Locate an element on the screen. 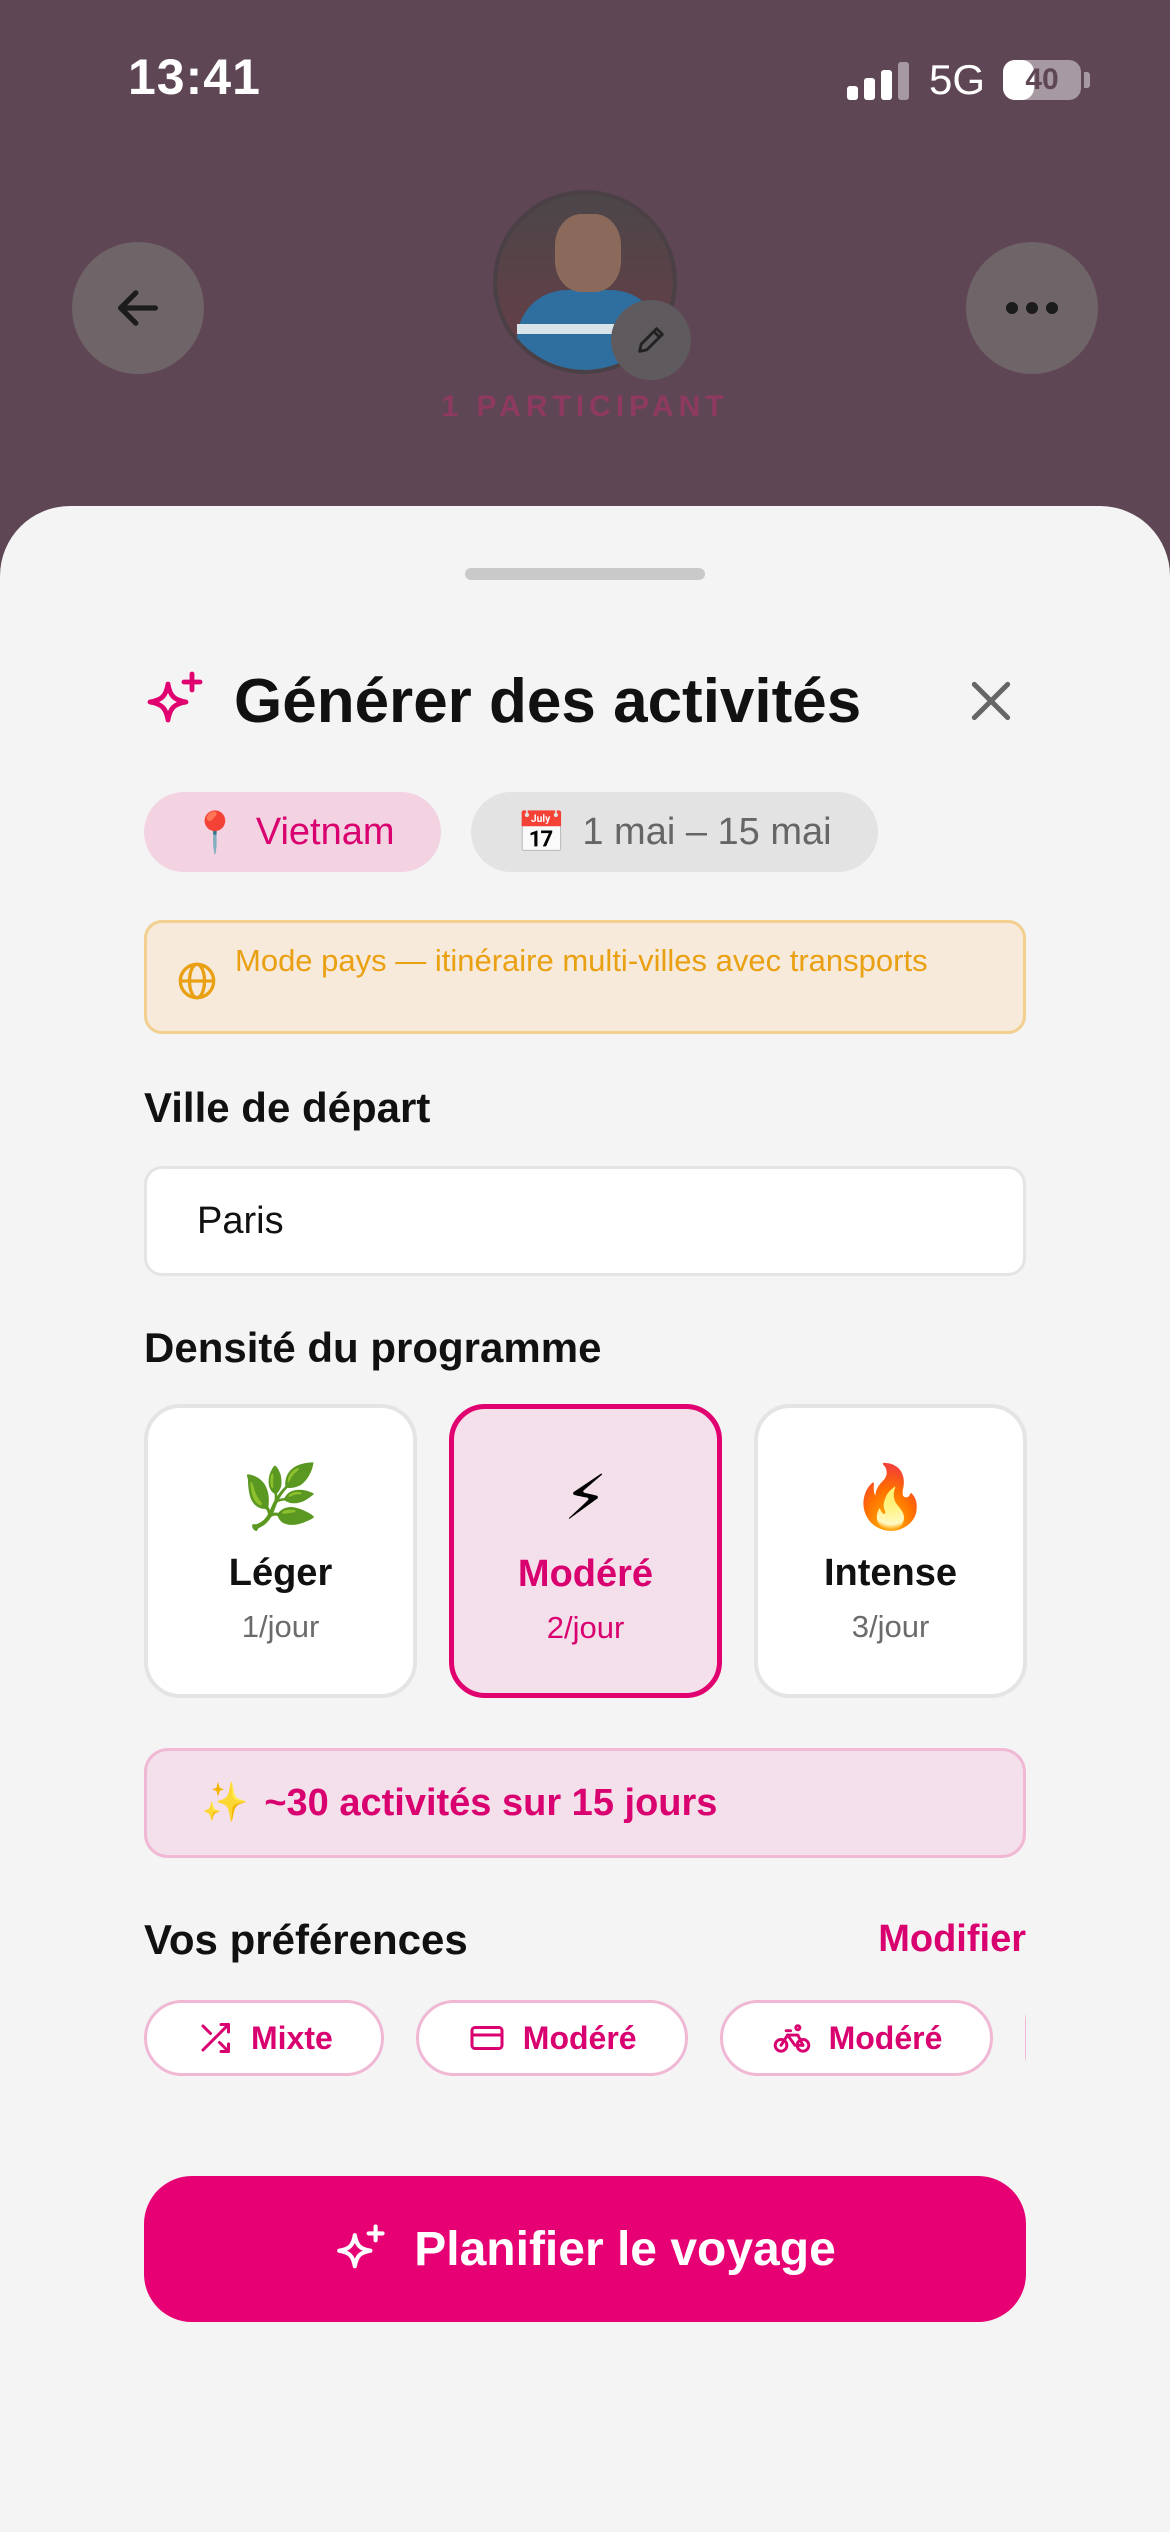  avatar-wrapper is located at coordinates (592, 285).